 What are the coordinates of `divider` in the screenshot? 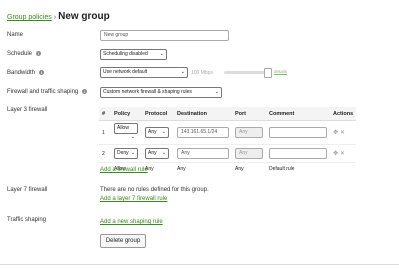 It's located at (199, 264).